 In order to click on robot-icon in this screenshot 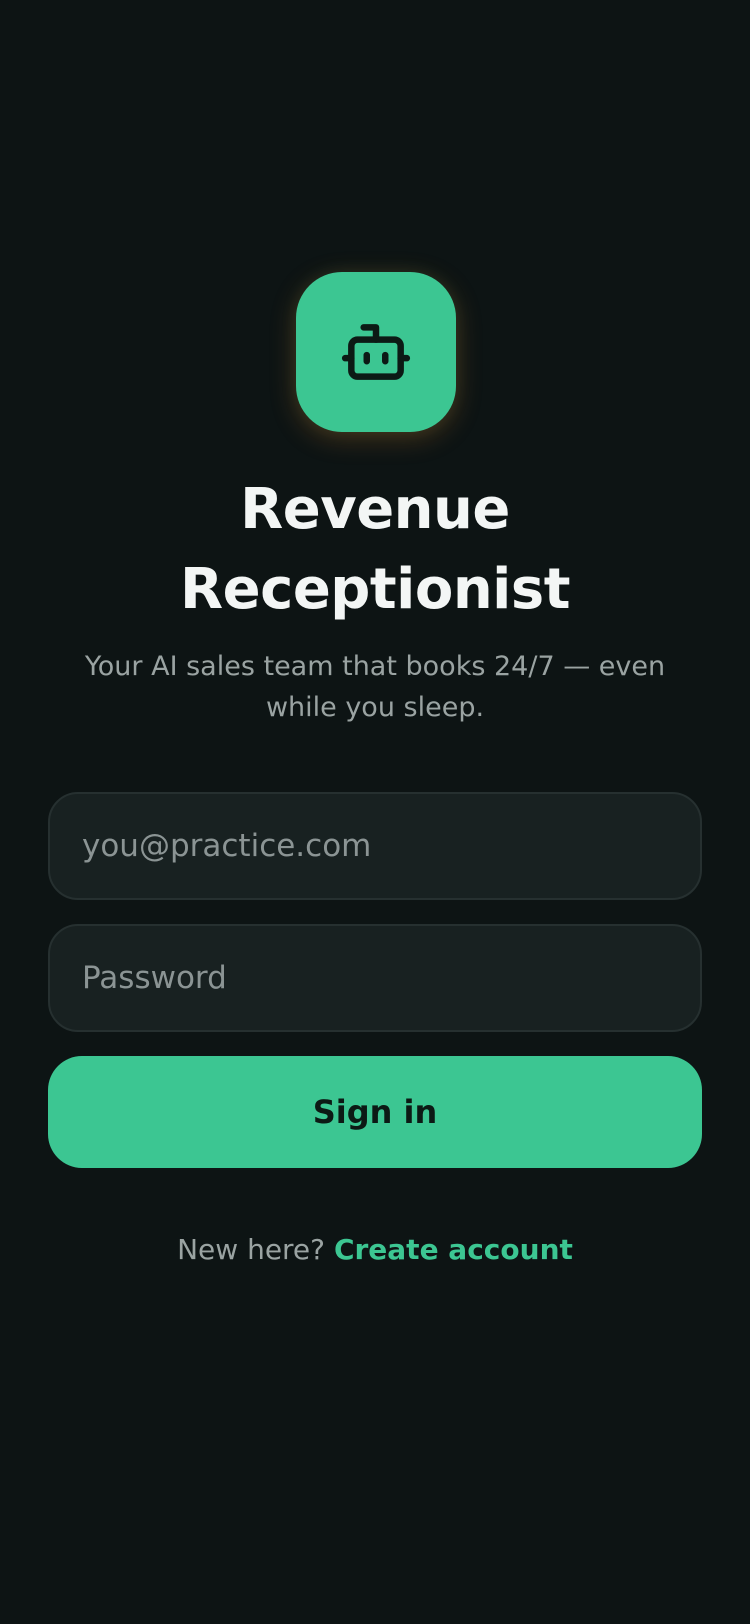, I will do `click(376, 352)`.